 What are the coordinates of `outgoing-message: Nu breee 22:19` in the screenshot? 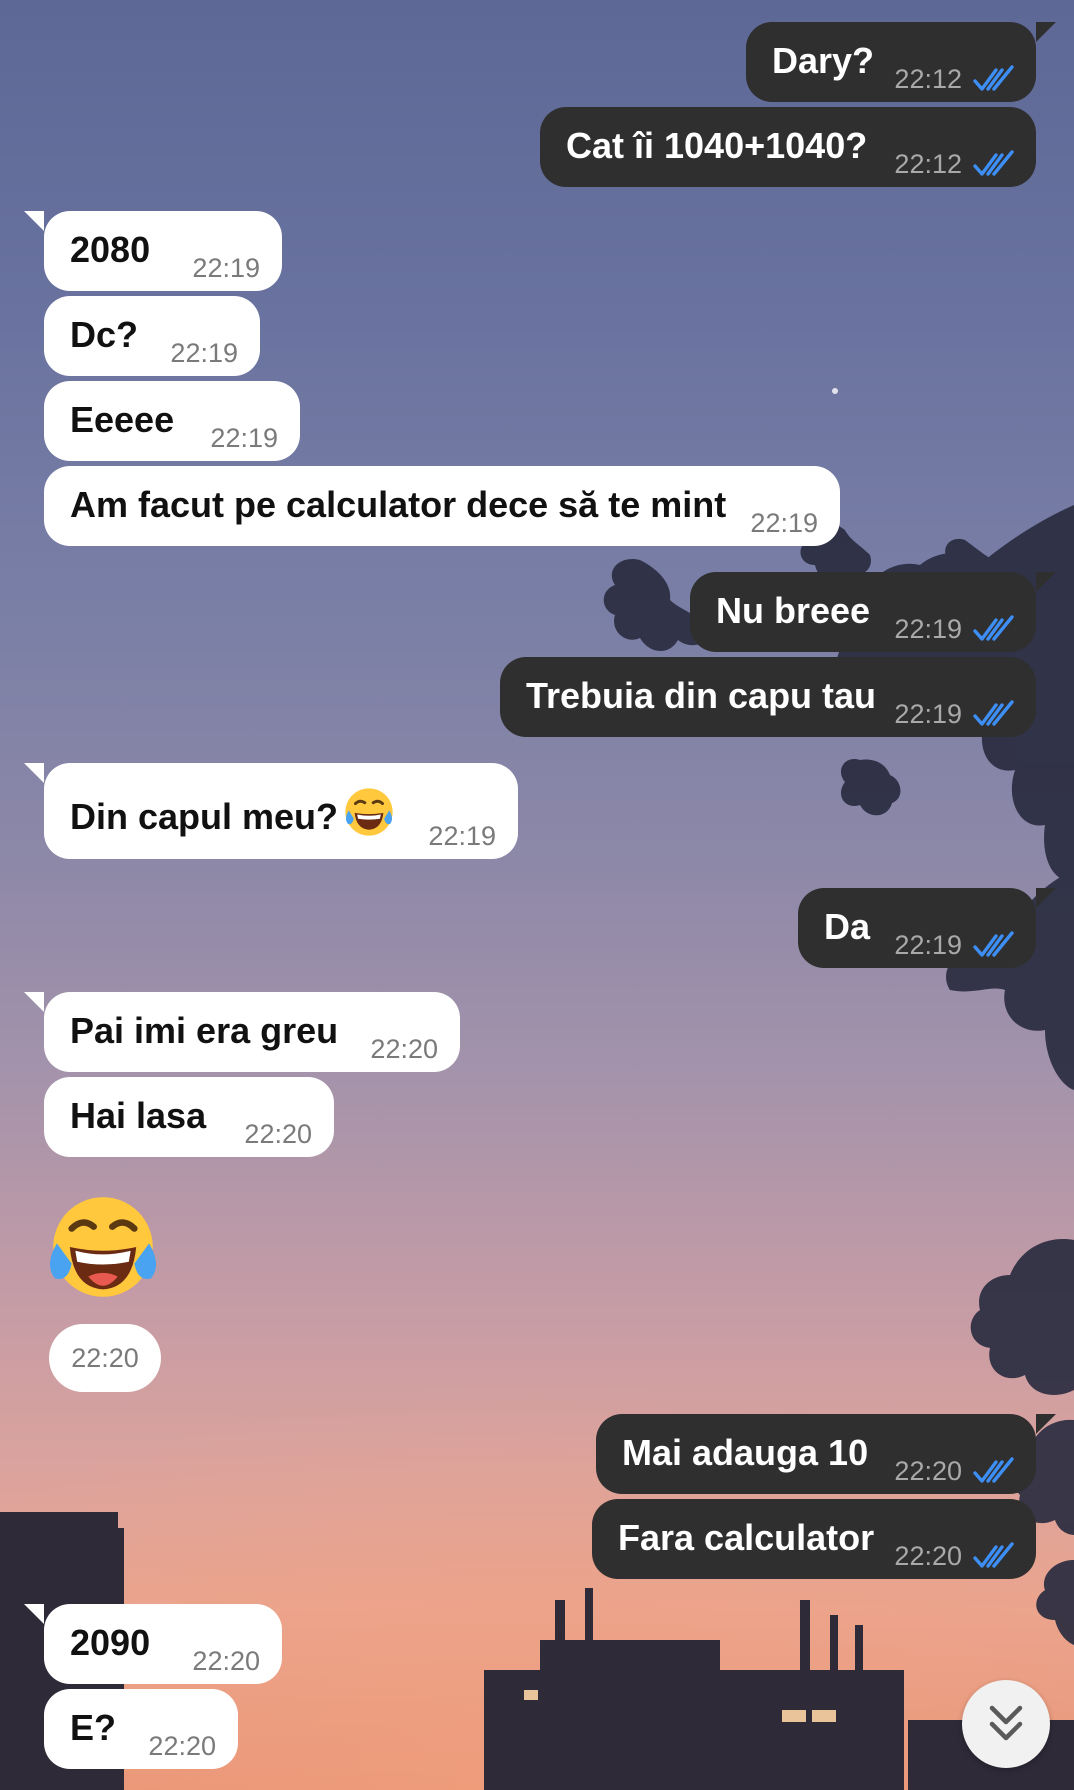 It's located at (873, 612).